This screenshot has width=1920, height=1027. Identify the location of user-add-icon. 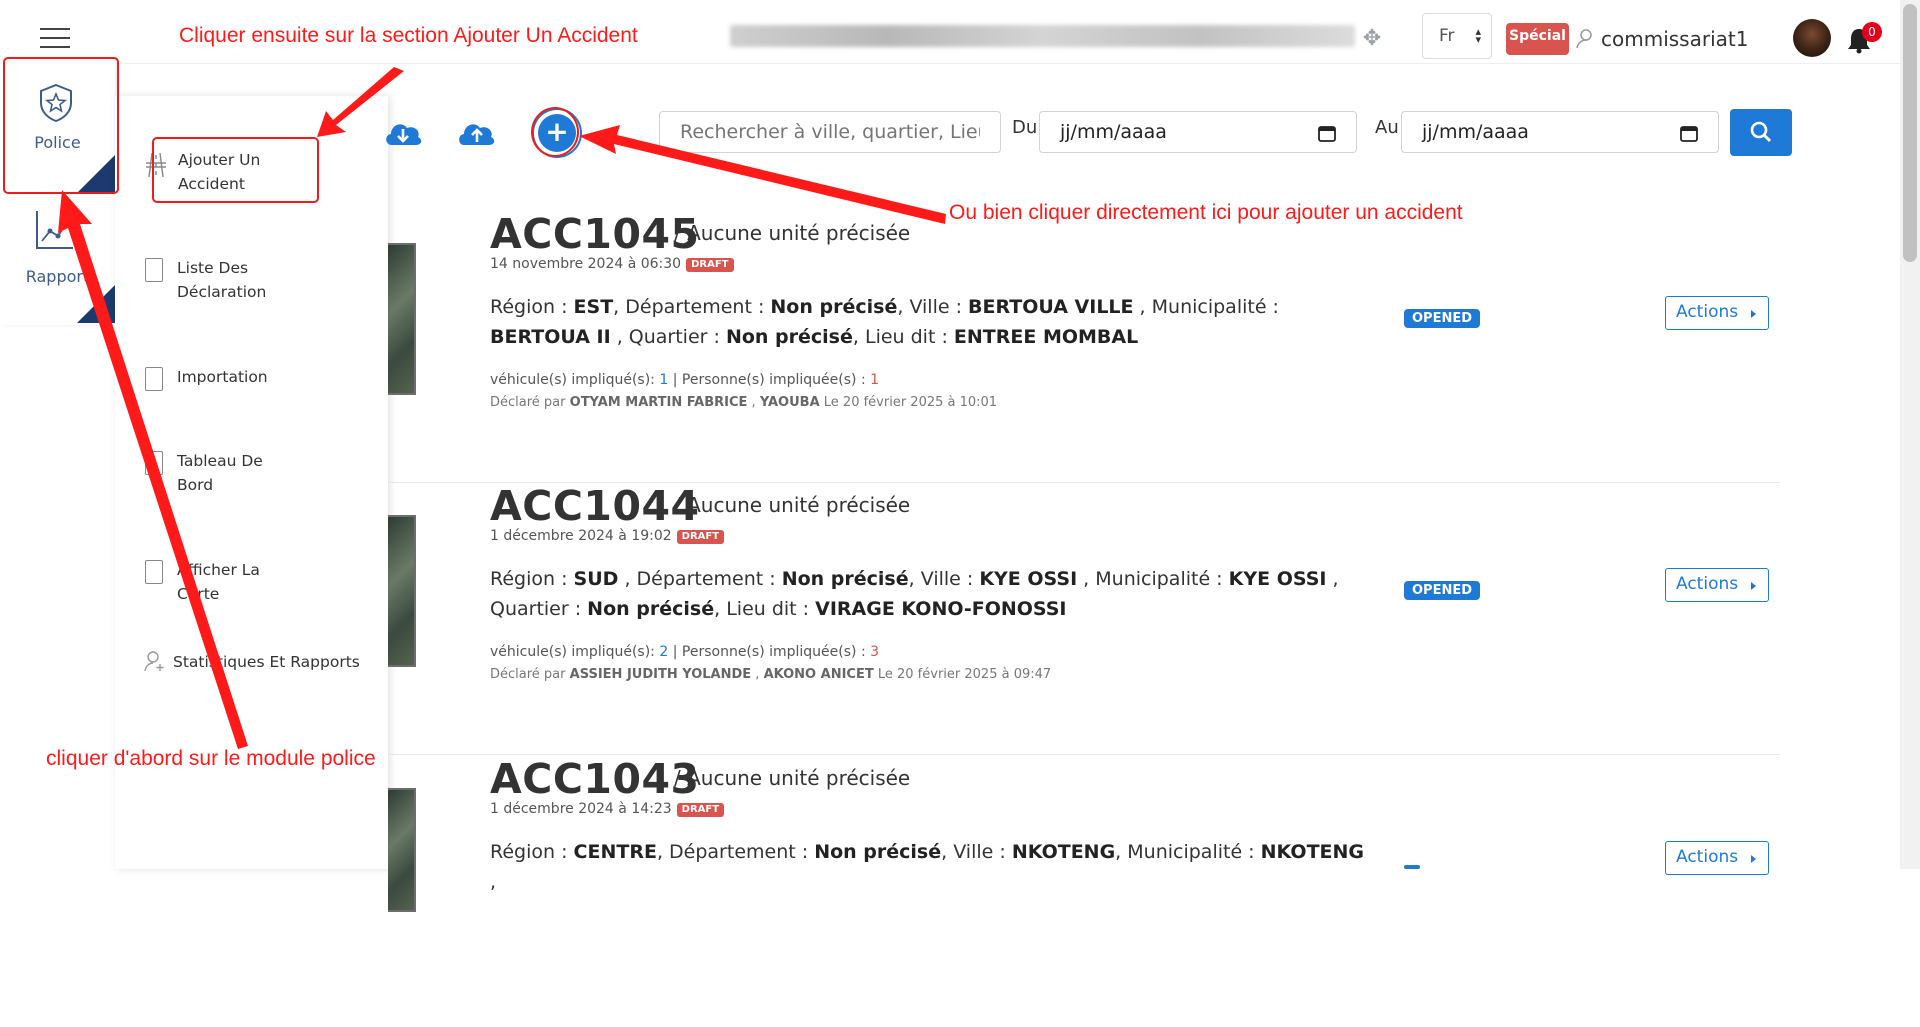
(154, 661).